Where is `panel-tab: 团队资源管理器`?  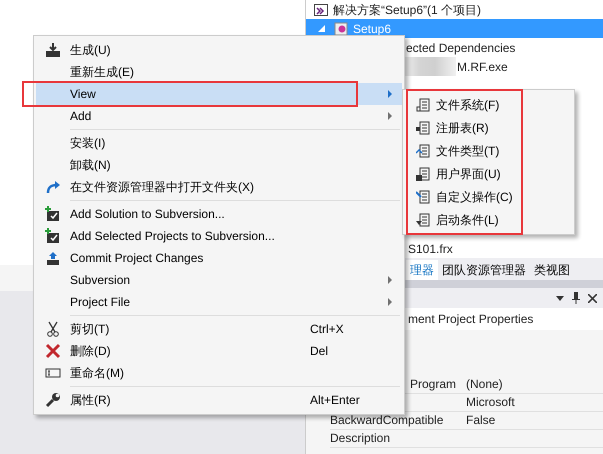 panel-tab: 团队资源管理器 is located at coordinates (484, 270).